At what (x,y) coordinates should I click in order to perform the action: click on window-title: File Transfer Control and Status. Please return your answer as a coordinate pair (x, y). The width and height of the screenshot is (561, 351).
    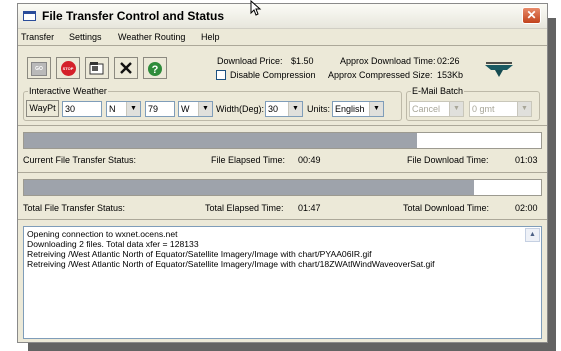
    Looking at the image, I should click on (133, 16).